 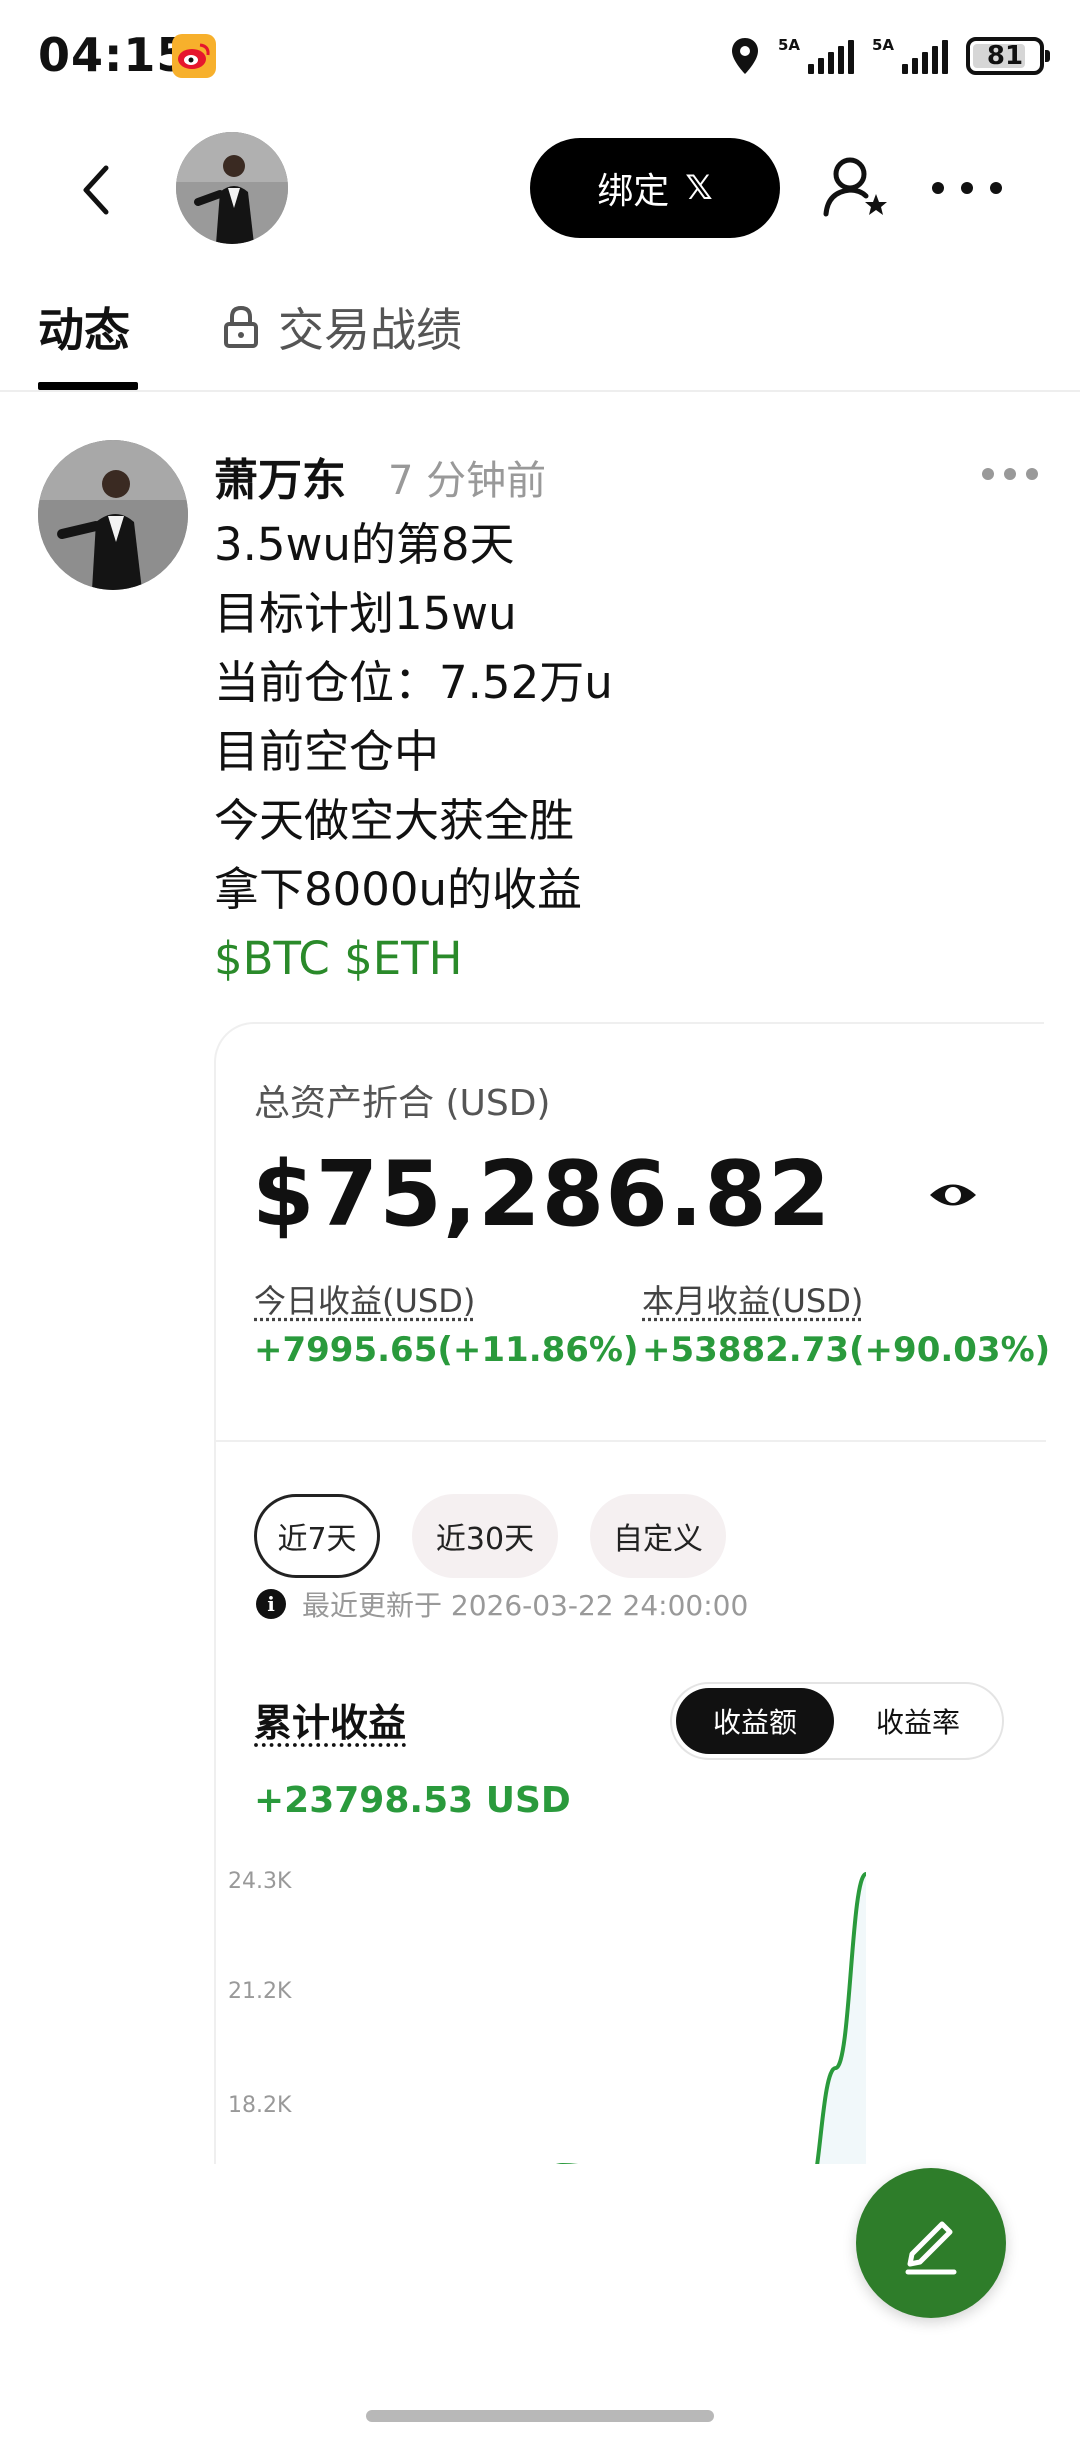 What do you see at coordinates (485, 1536) in the screenshot?
I see `range-30d-button: 近30天` at bounding box center [485, 1536].